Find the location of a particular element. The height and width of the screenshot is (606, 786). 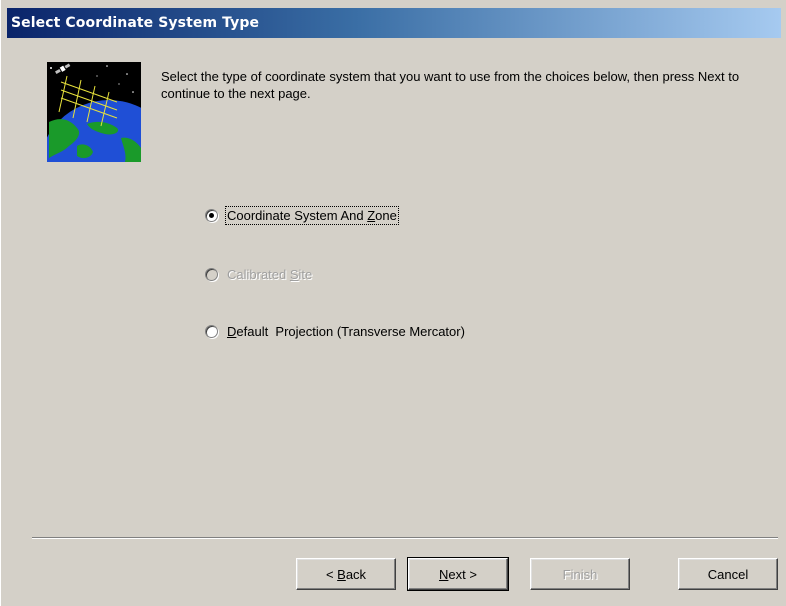

page-title: Select Coordinate System Type is located at coordinates (135, 23).